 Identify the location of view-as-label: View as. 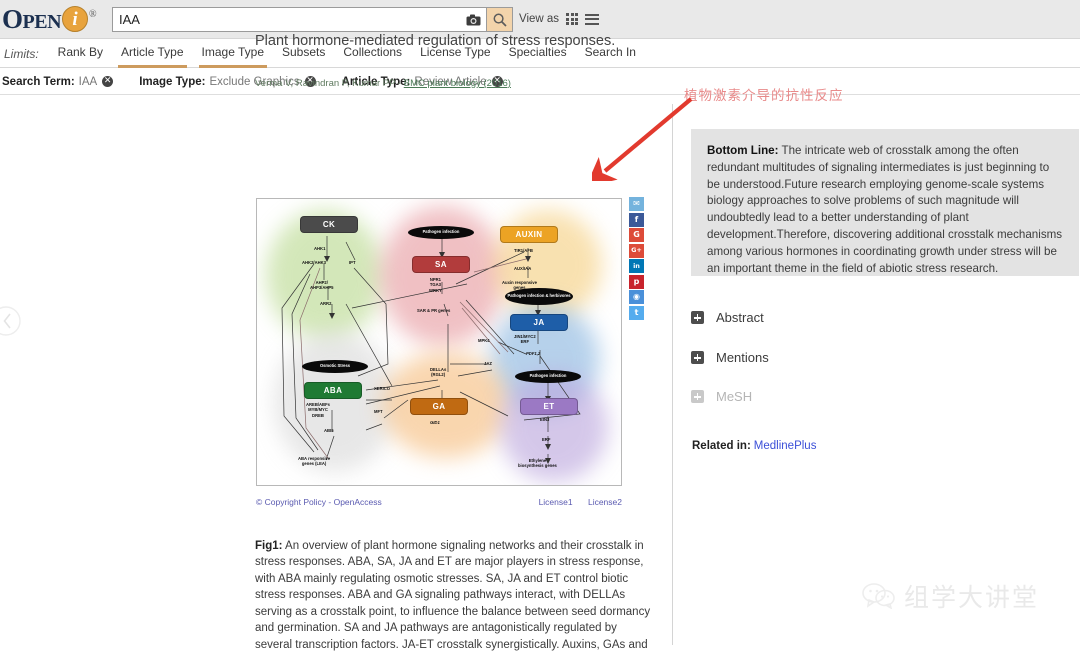
(539, 19).